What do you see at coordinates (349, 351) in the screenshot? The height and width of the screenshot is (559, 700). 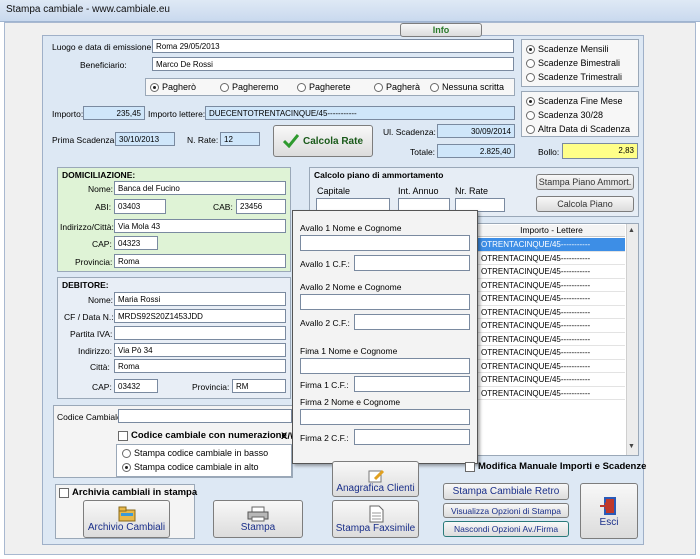 I see `firma1-nome-label: Fima 1 Nome e Cognome` at bounding box center [349, 351].